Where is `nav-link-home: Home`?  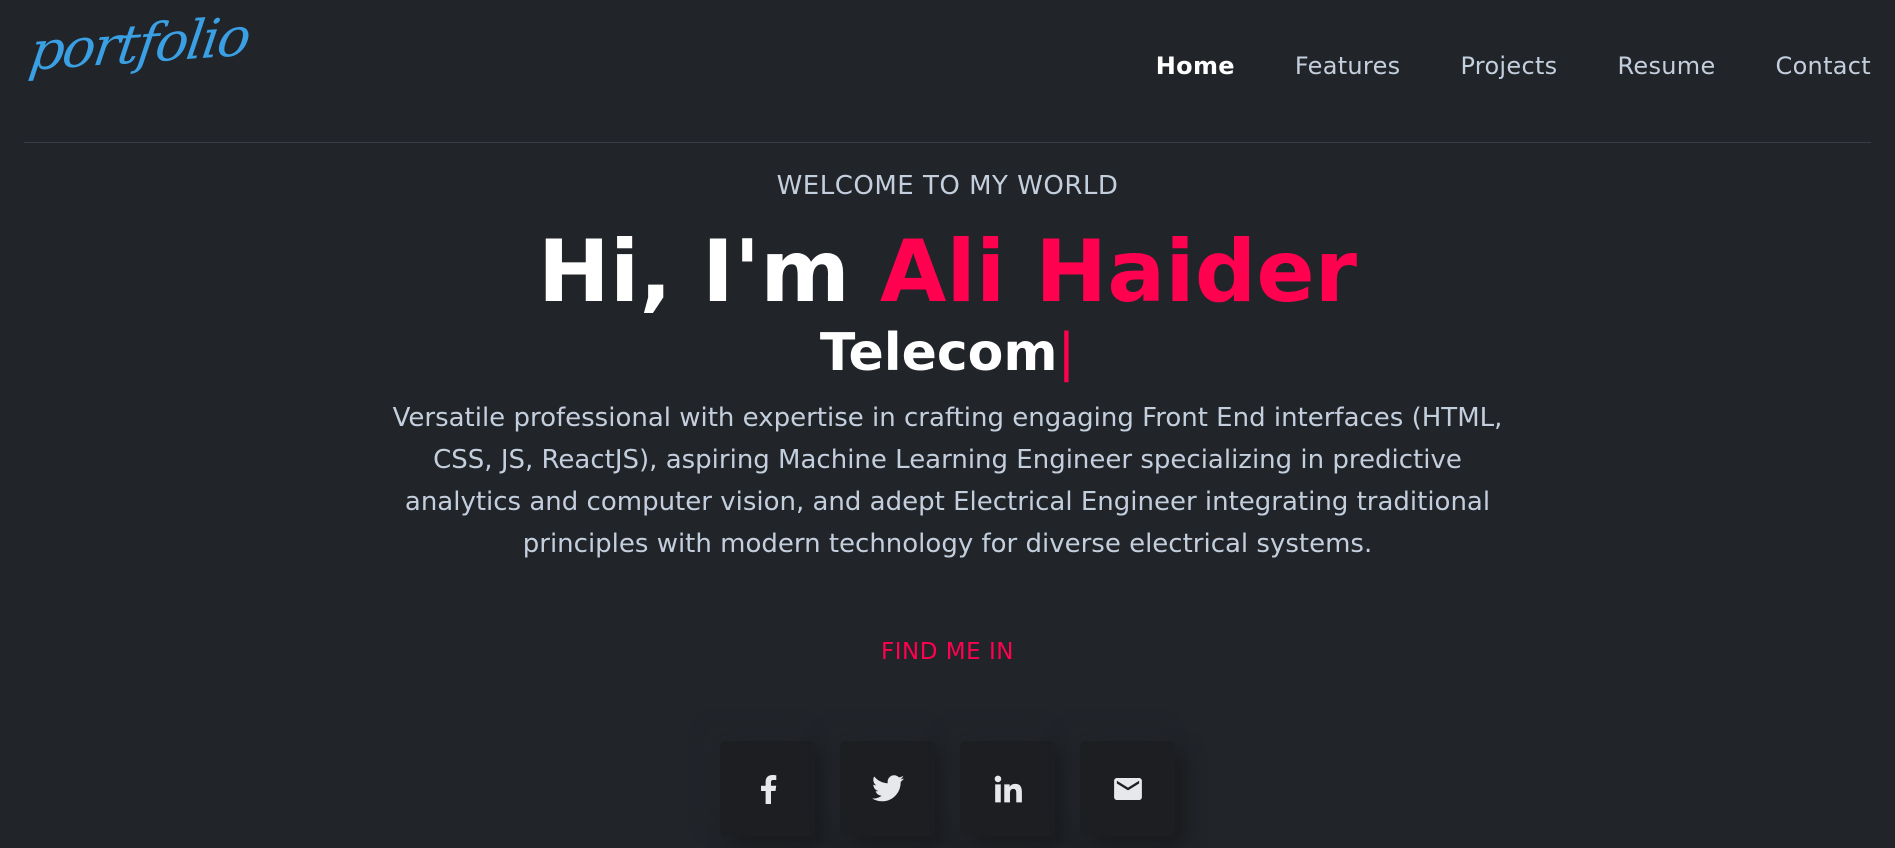 nav-link-home: Home is located at coordinates (1195, 66).